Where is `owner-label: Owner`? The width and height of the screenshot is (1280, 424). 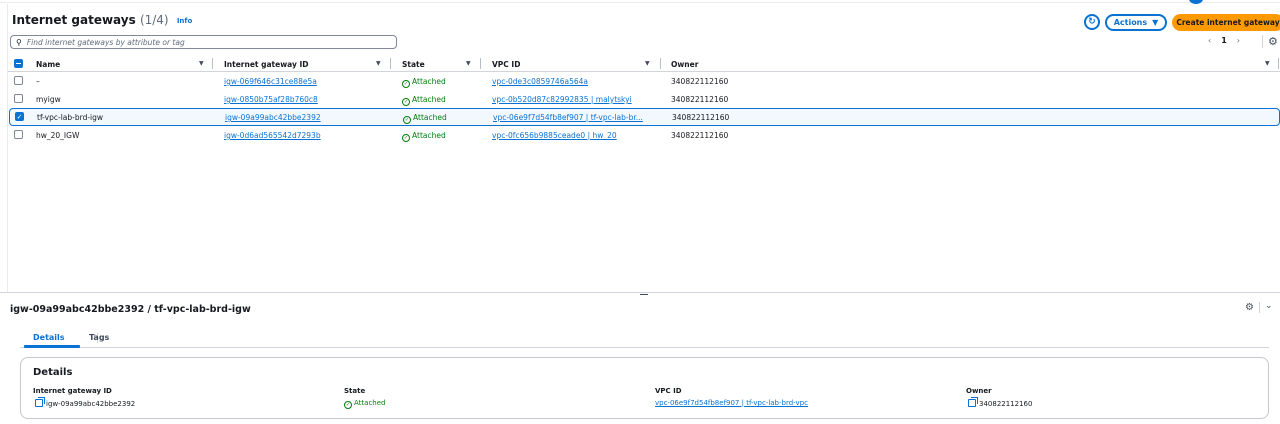 owner-label: Owner is located at coordinates (979, 391).